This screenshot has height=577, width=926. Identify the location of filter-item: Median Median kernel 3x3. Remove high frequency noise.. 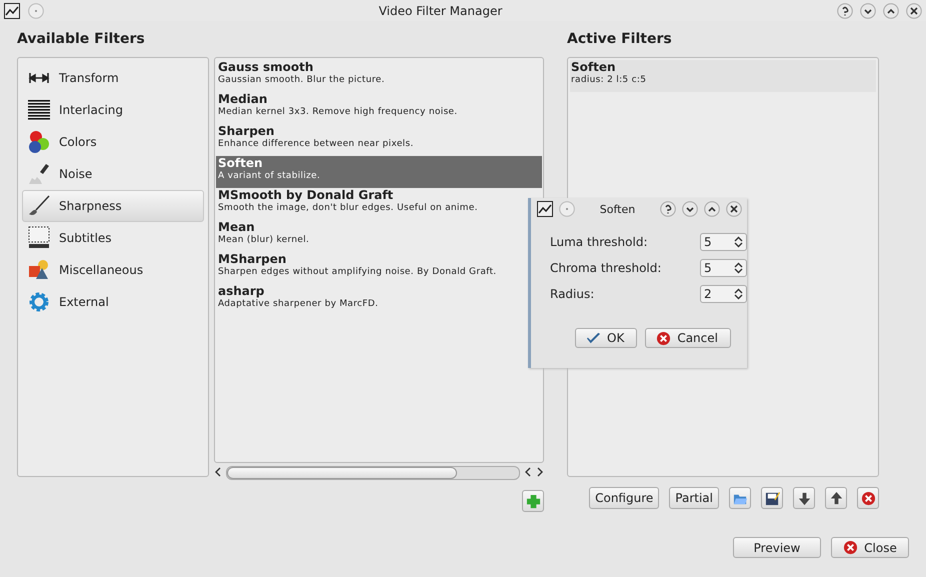
(379, 108).